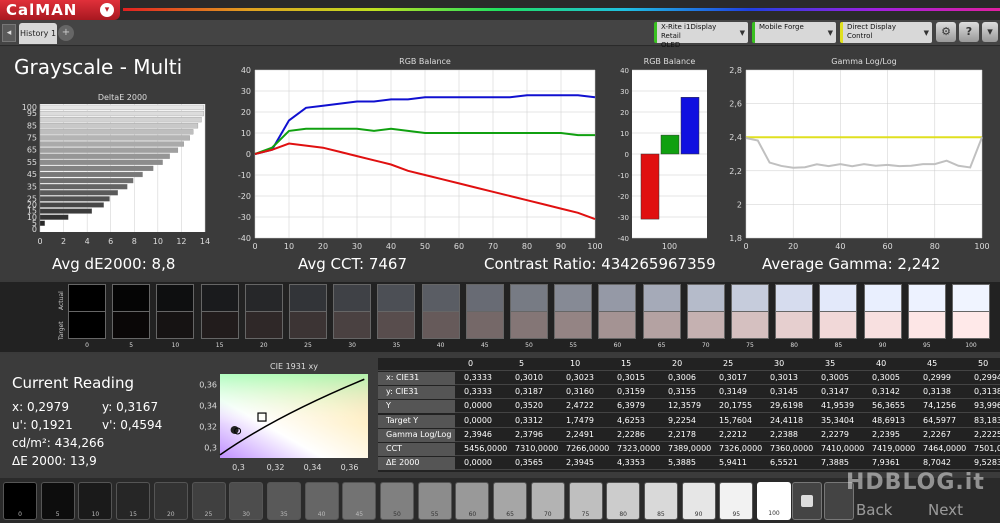  What do you see at coordinates (208, 385) in the screenshot?
I see `y-tick-label: 0,36` at bounding box center [208, 385].